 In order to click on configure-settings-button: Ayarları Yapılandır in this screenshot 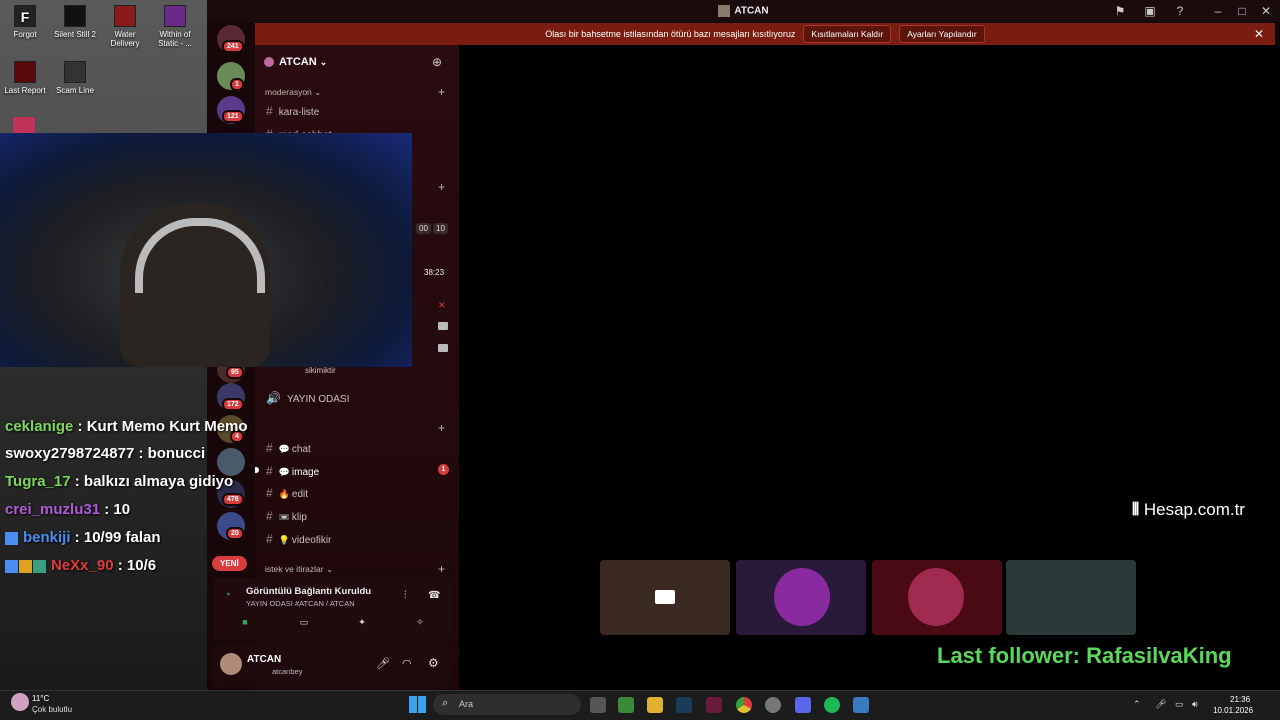, I will do `click(942, 34)`.